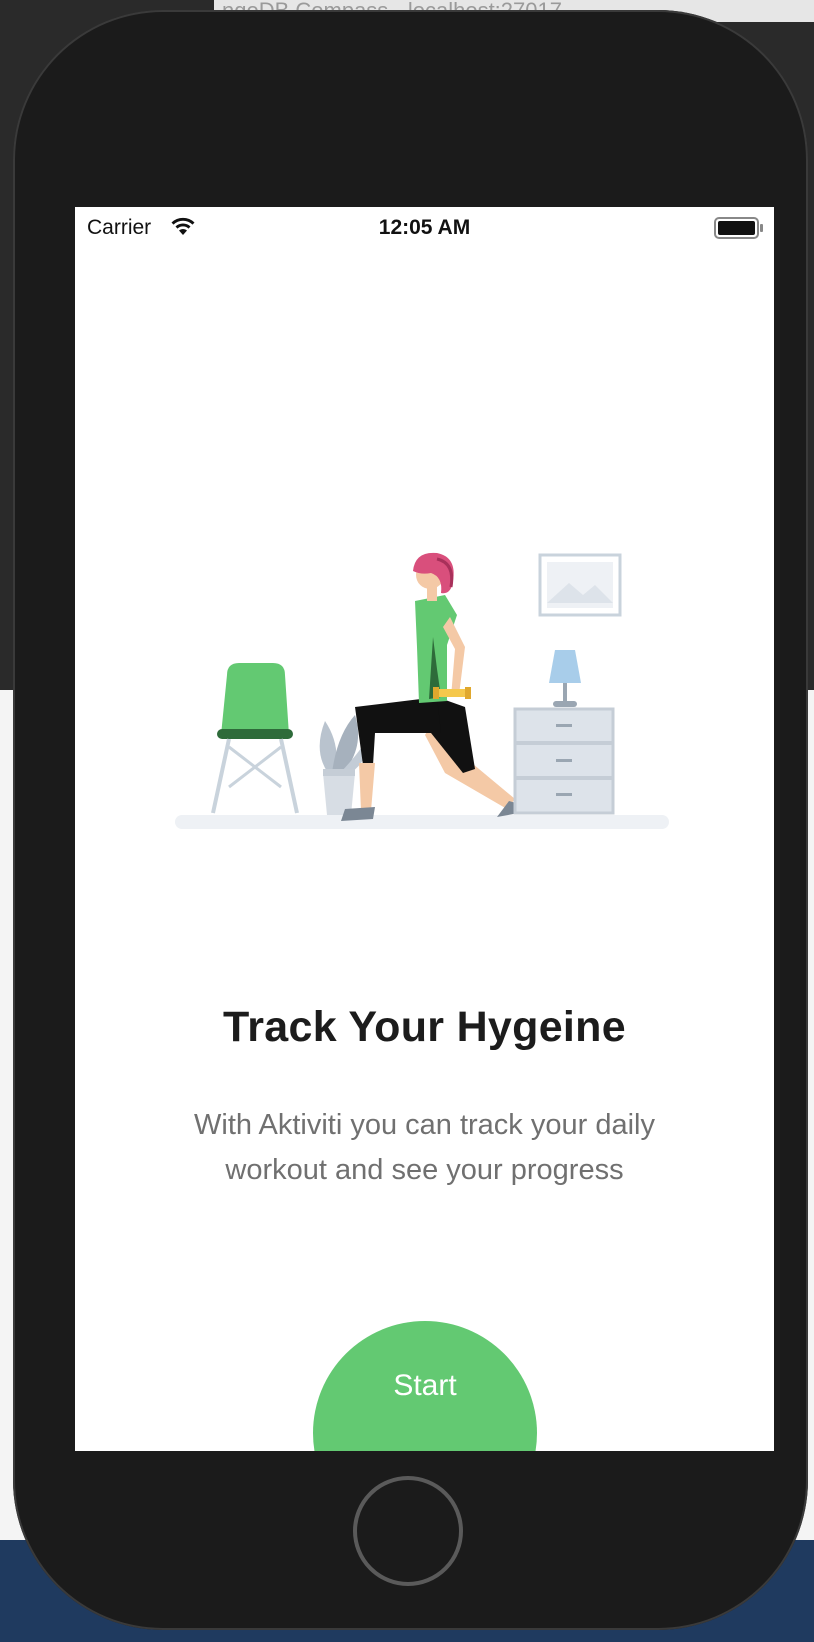 The width and height of the screenshot is (814, 1642). I want to click on home-button, so click(408, 1531).